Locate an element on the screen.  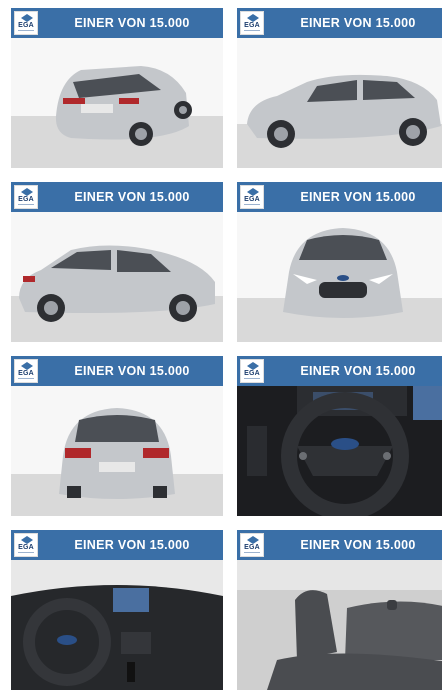
gallery-photo-4: EGA EINER VON 15.000 is located at coordinates (339, 262).